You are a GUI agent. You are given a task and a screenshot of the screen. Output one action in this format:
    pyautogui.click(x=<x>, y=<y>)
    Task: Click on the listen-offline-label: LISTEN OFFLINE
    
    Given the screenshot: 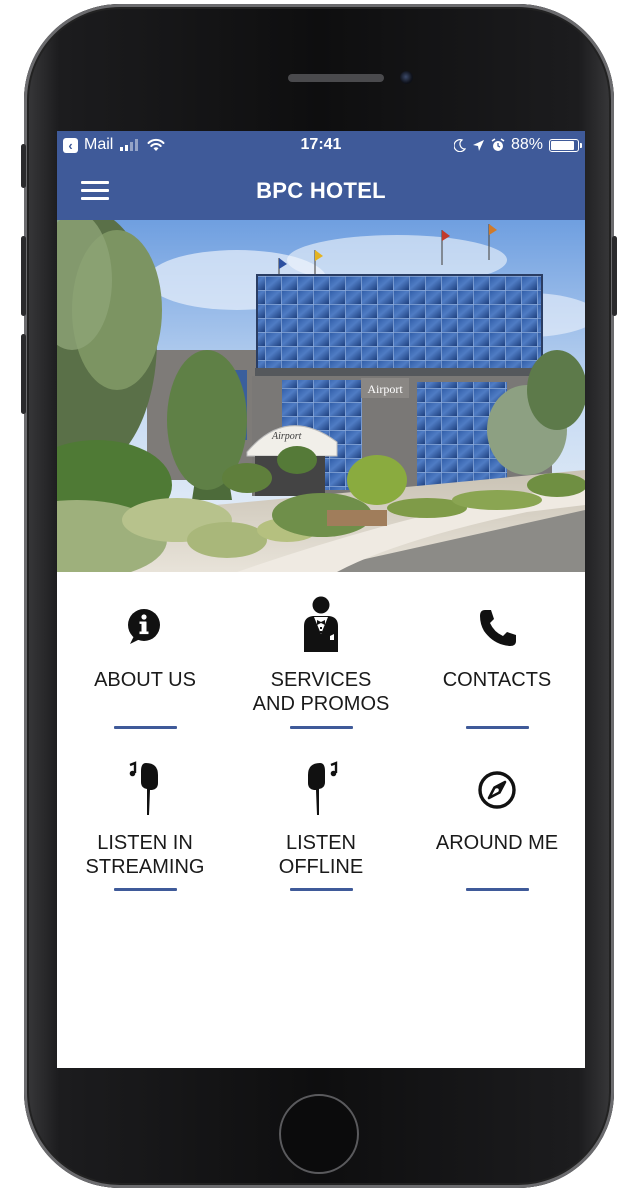 What is the action you would take?
    pyautogui.click(x=321, y=855)
    